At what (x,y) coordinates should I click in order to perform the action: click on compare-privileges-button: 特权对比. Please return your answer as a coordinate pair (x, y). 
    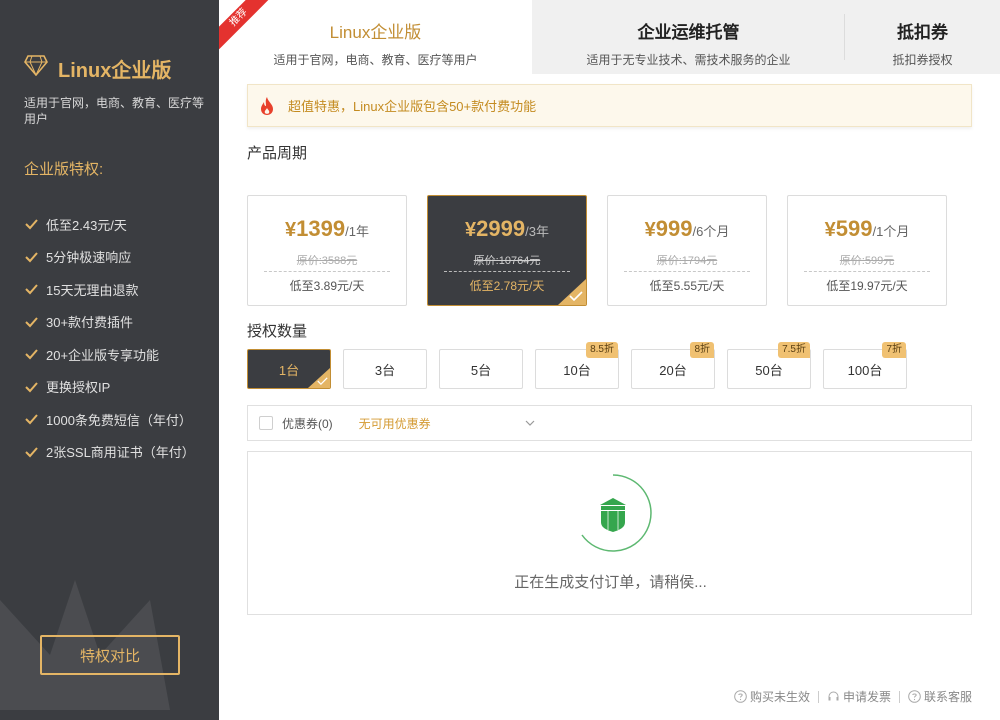
    Looking at the image, I should click on (110, 655).